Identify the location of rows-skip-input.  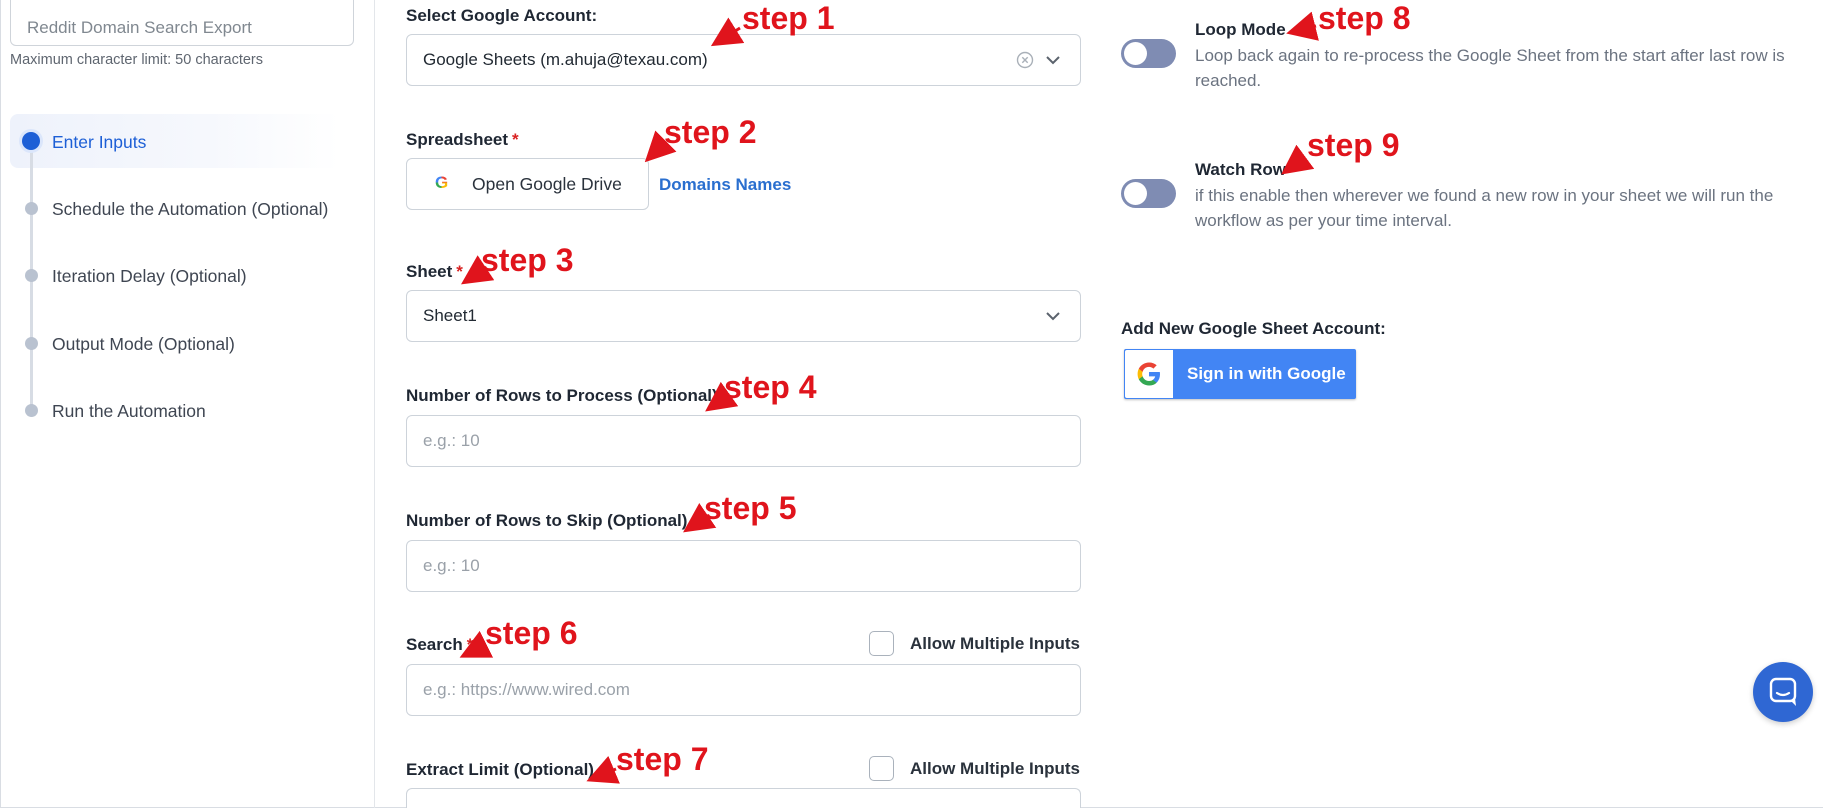
(743, 566).